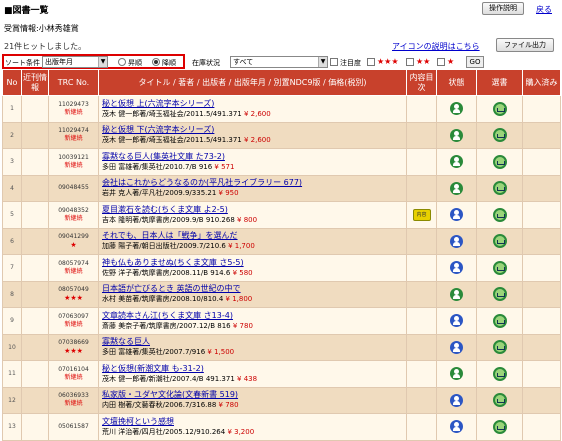  What do you see at coordinates (350, 63) in the screenshot?
I see `attention-label: 注目度` at bounding box center [350, 63].